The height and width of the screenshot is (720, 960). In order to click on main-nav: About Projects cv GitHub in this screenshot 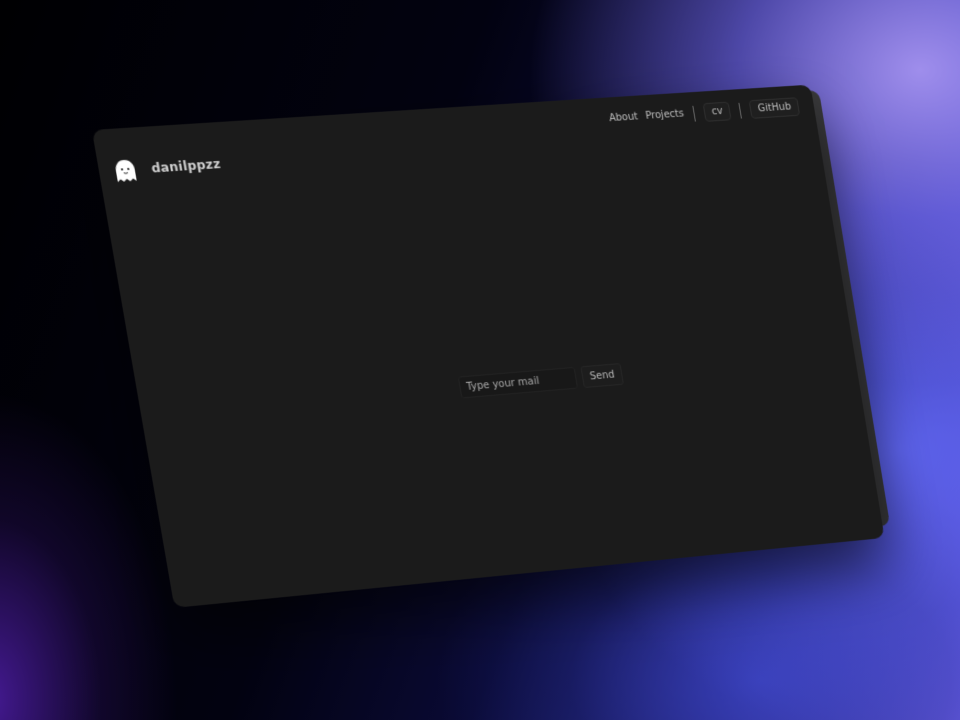, I will do `click(704, 112)`.